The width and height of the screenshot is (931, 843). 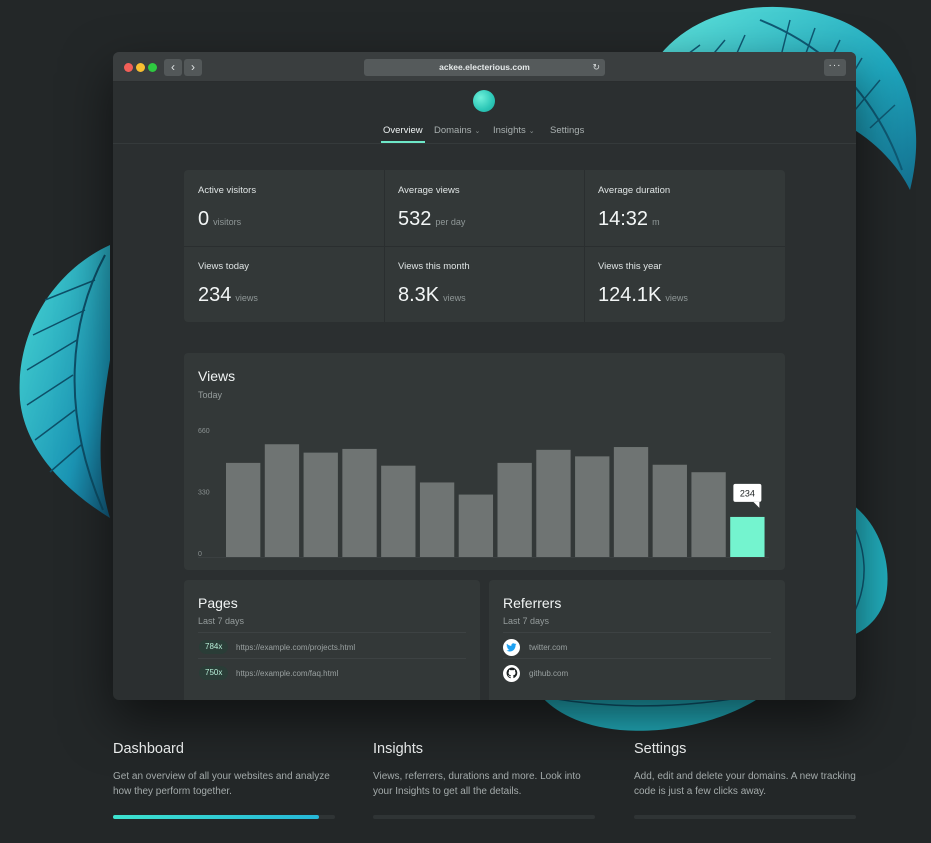 I want to click on reload-icon: ↻, so click(x=596, y=67).